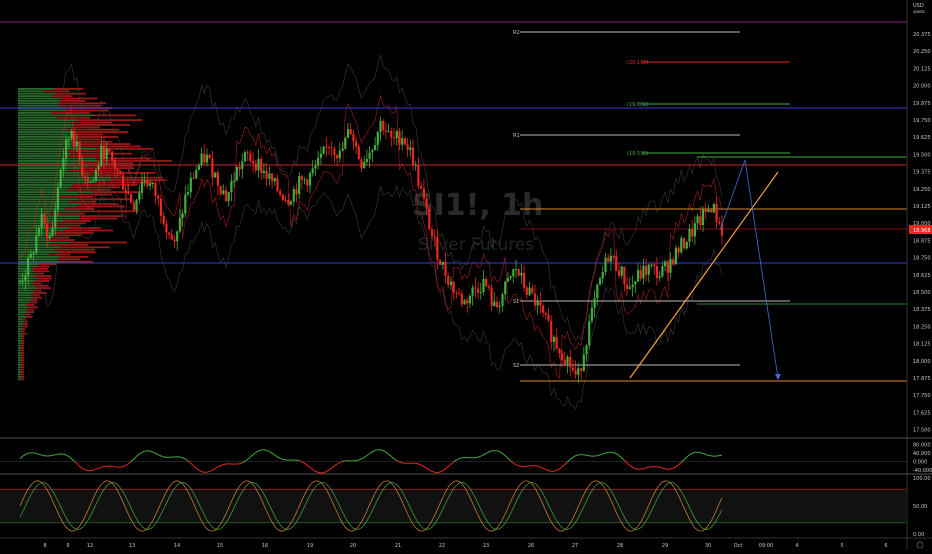  Describe the element at coordinates (922, 445) in the screenshot. I see `osc1-tick-label: 80.000` at that location.